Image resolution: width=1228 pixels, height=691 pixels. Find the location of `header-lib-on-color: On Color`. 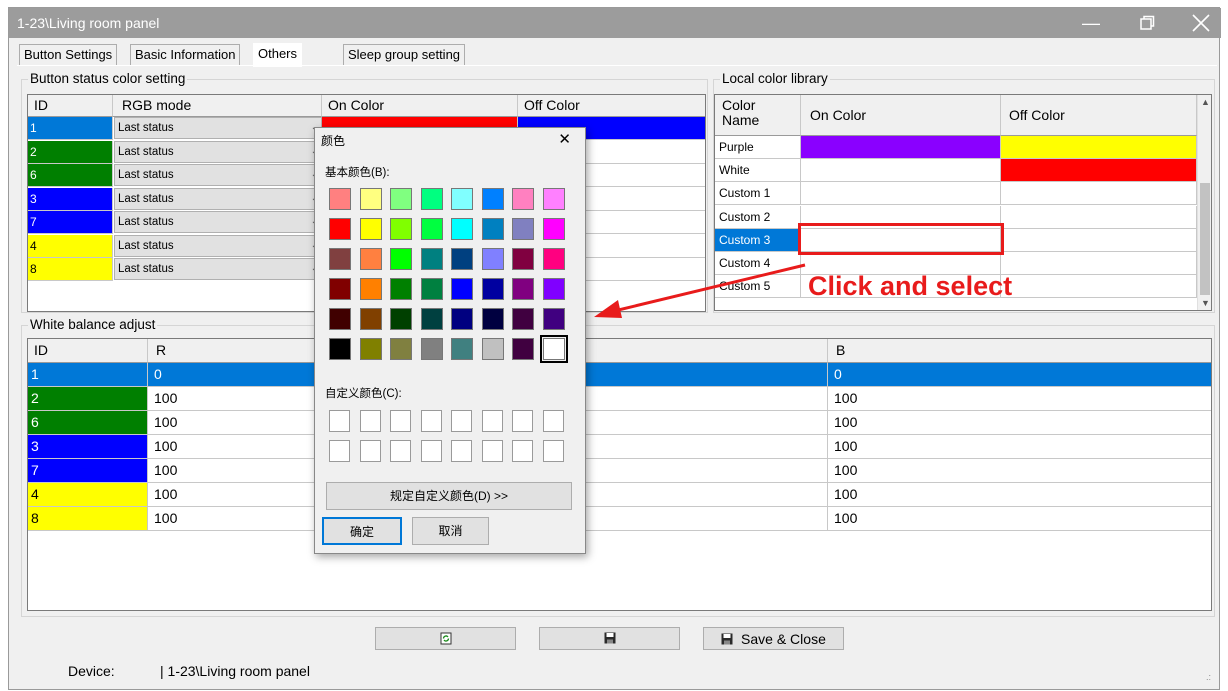

header-lib-on-color: On Color is located at coordinates (901, 115).